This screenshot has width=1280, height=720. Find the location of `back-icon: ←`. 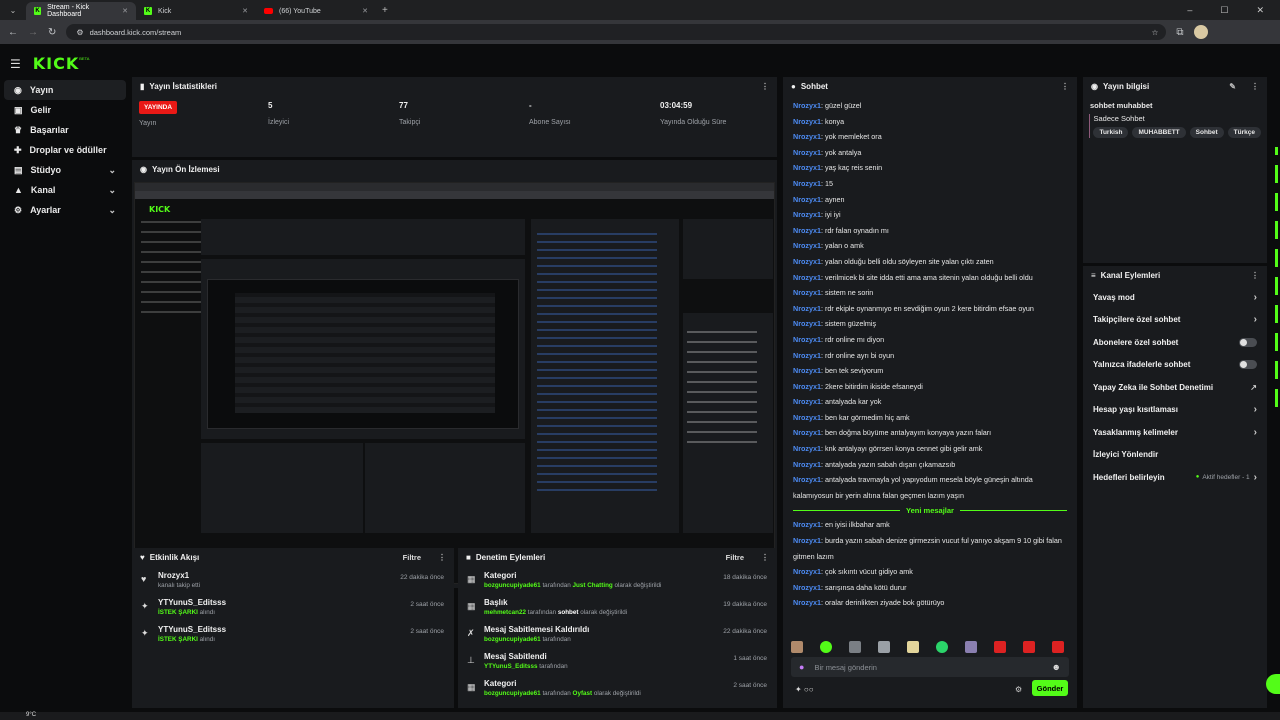

back-icon: ← is located at coordinates (13, 32).